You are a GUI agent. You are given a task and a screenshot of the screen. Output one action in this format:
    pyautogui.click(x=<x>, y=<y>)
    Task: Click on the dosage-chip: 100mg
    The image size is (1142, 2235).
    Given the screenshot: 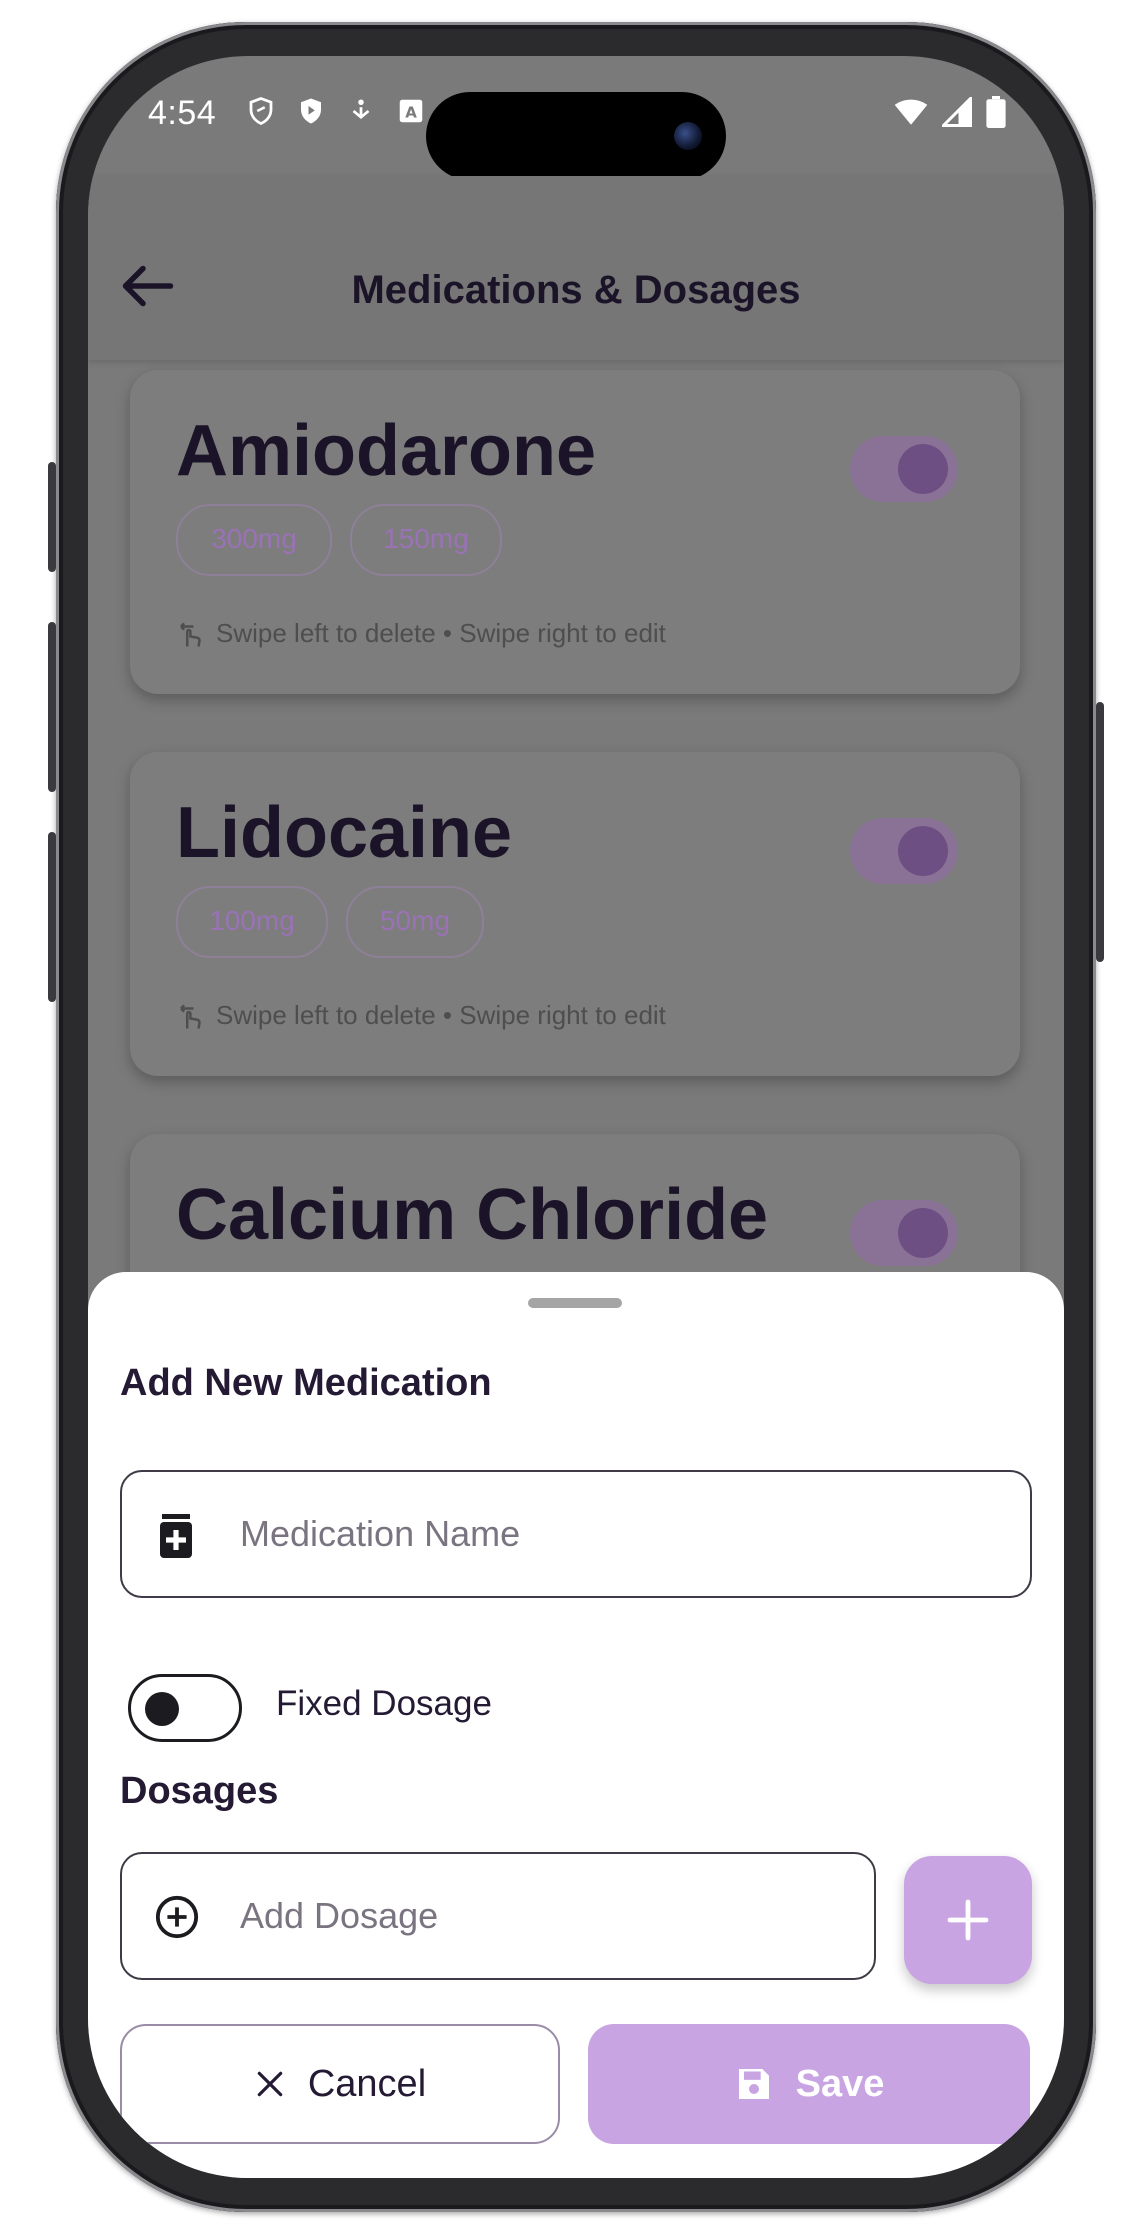 What is the action you would take?
    pyautogui.click(x=252, y=922)
    